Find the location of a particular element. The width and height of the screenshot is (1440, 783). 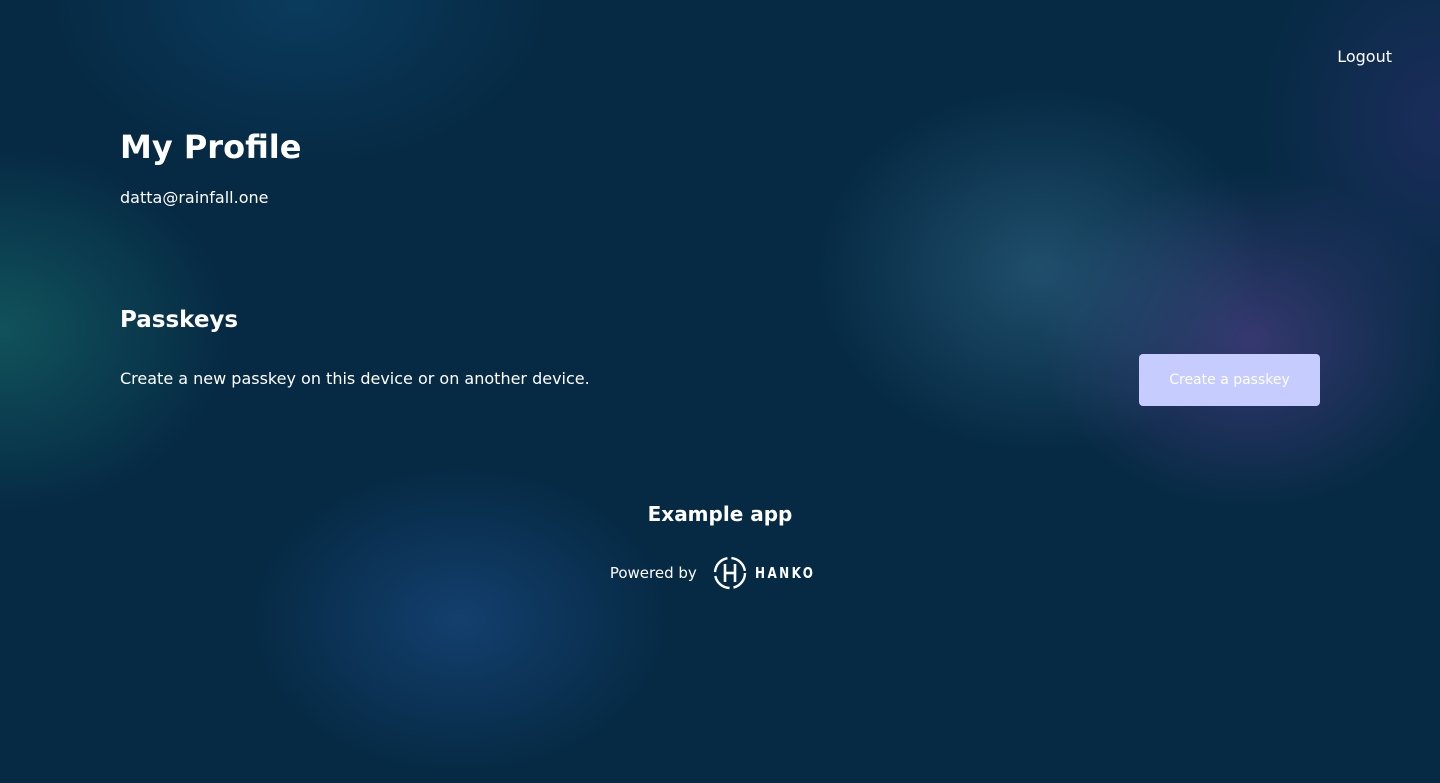

passkeys-section-title: Passkeys is located at coordinates (179, 320).